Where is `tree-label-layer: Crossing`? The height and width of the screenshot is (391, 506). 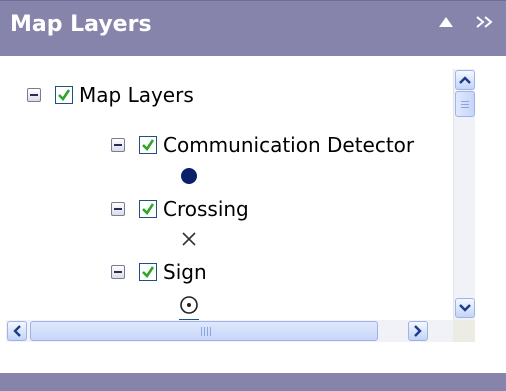
tree-label-layer: Crossing is located at coordinates (206, 209).